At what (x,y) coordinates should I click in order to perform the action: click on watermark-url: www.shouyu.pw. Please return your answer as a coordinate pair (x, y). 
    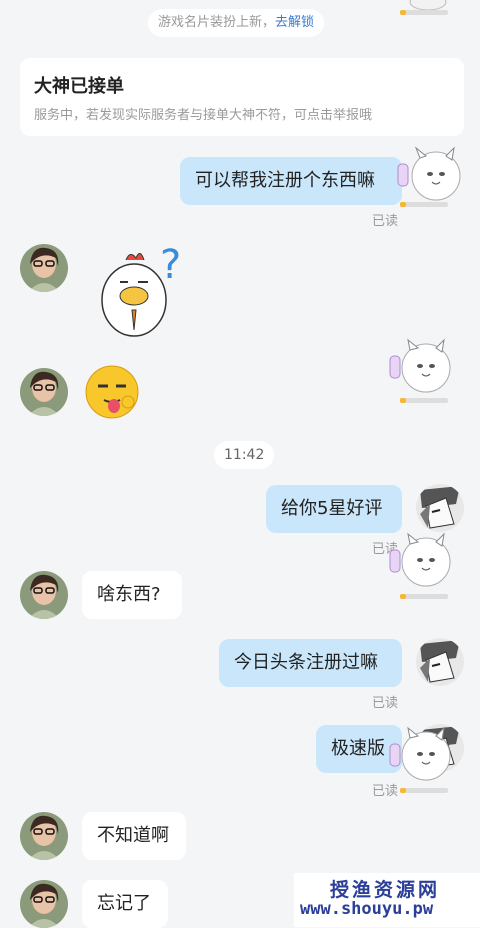
    Looking at the image, I should click on (367, 909).